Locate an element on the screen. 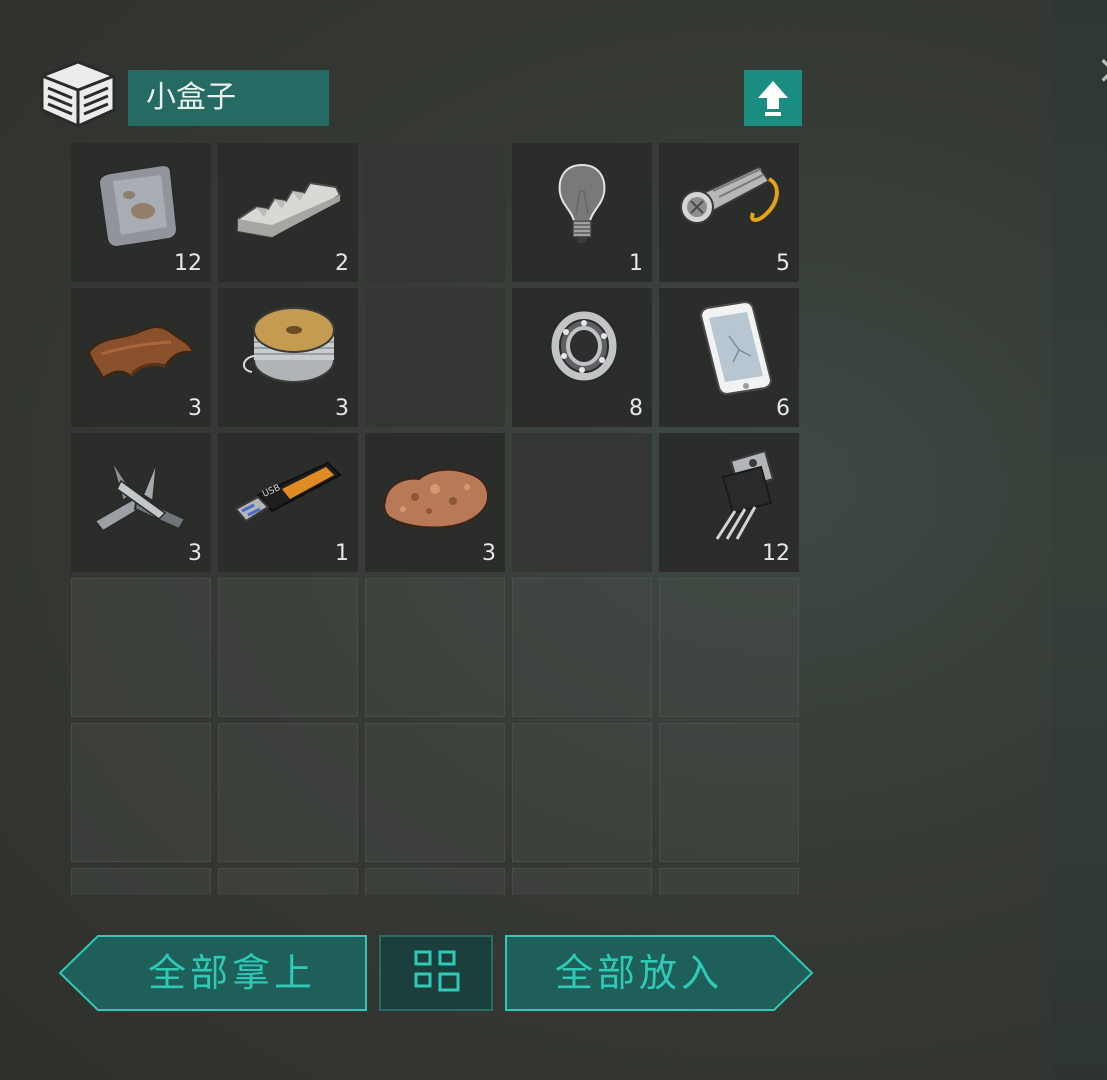 Image resolution: width=1107 pixels, height=1080 pixels. item-count: 8 is located at coordinates (636, 408).